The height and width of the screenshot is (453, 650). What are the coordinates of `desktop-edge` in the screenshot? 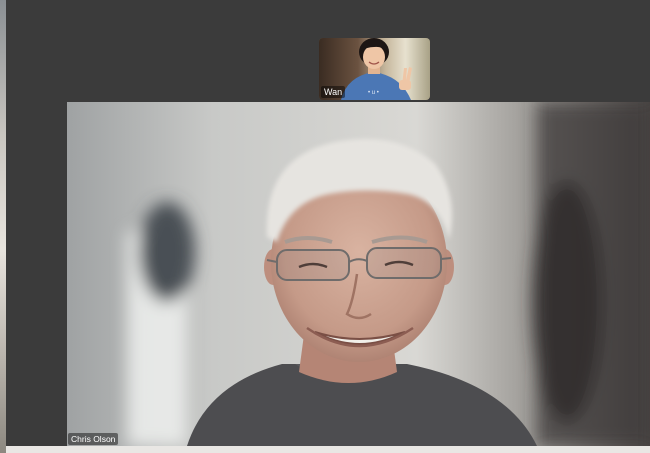 It's located at (328, 449).